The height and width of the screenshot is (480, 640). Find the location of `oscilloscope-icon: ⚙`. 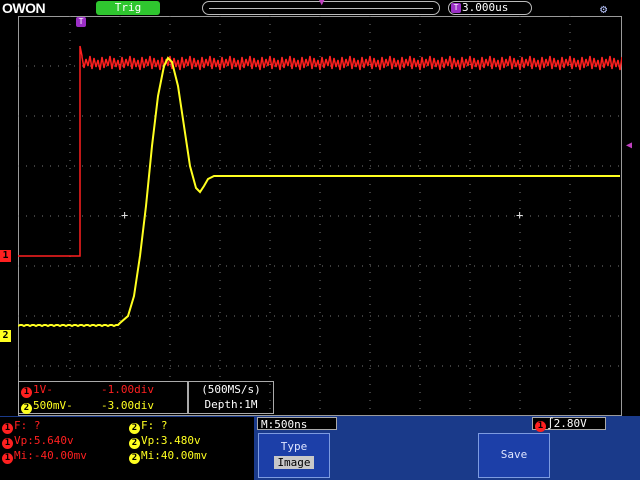

oscilloscope-icon: ⚙ is located at coordinates (604, 9).